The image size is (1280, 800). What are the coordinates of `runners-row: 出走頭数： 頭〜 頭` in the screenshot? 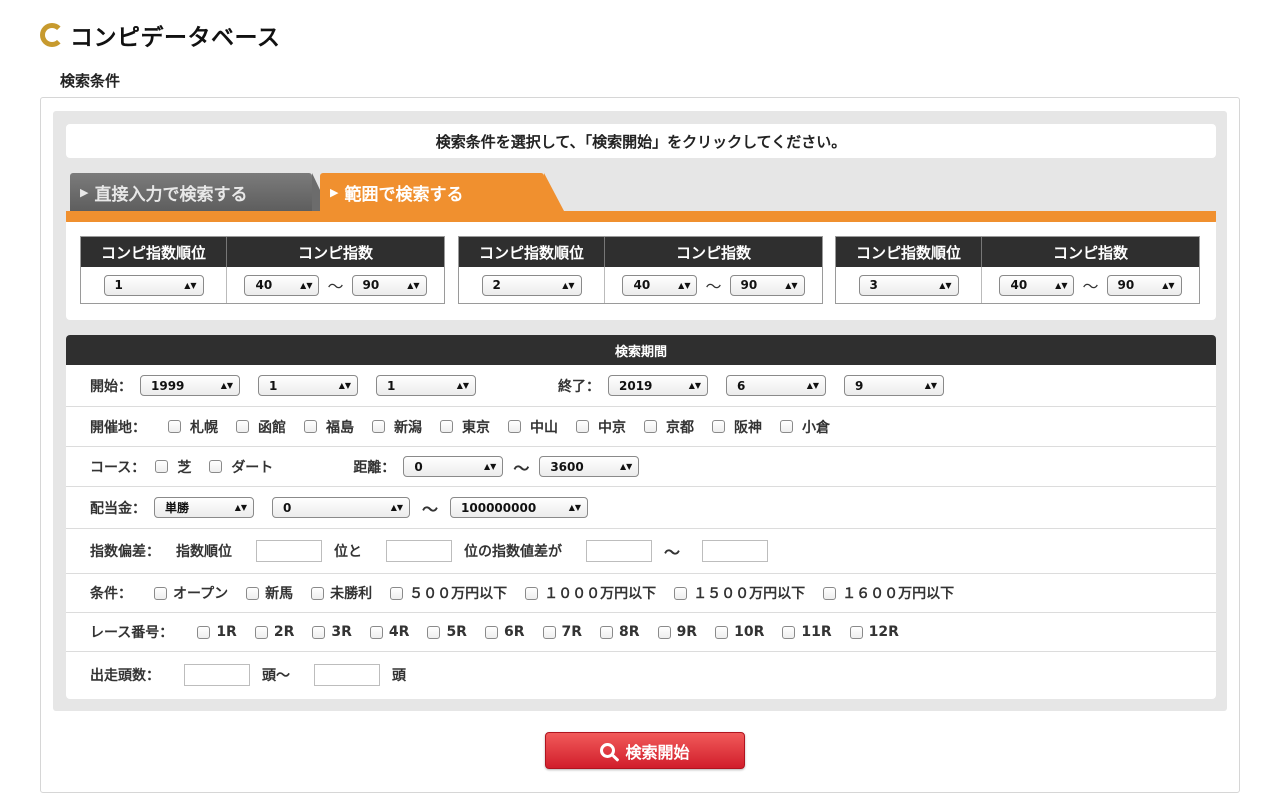 It's located at (641, 674).